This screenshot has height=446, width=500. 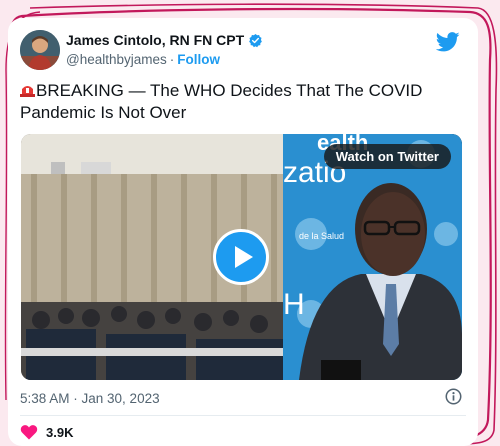 What do you see at coordinates (448, 42) in the screenshot?
I see `twitter-bird-icon` at bounding box center [448, 42].